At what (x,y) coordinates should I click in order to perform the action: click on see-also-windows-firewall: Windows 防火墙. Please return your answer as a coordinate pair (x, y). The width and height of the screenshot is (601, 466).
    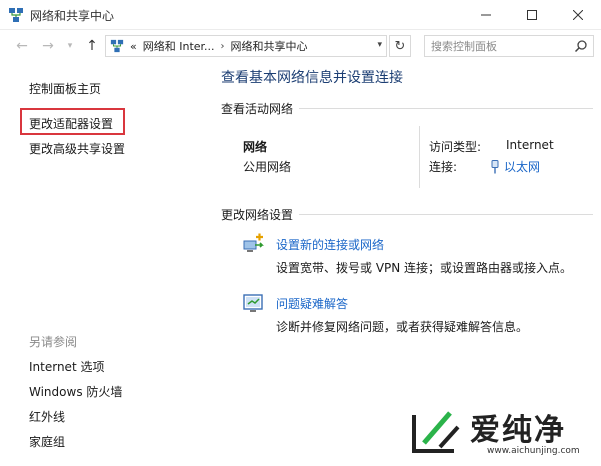
    Looking at the image, I should click on (75, 391).